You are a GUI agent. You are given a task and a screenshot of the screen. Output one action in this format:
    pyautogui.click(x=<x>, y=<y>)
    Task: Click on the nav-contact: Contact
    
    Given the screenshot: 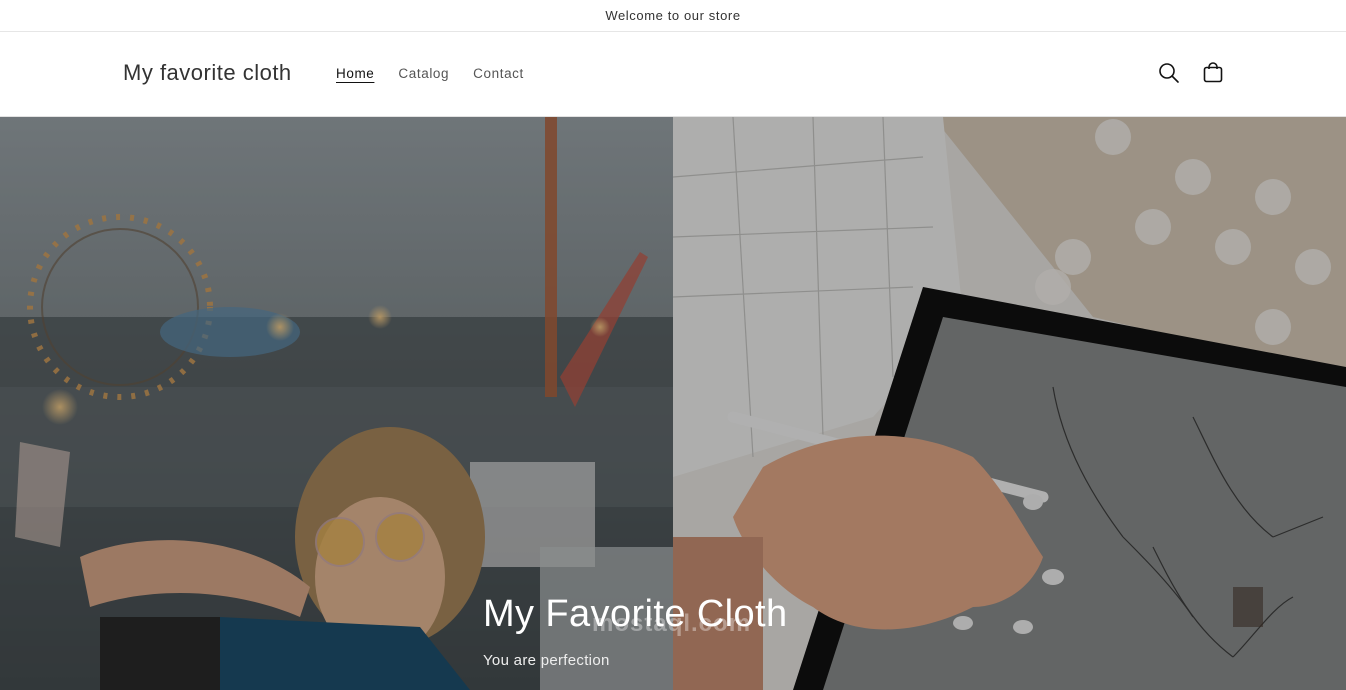 What is the action you would take?
    pyautogui.click(x=498, y=73)
    